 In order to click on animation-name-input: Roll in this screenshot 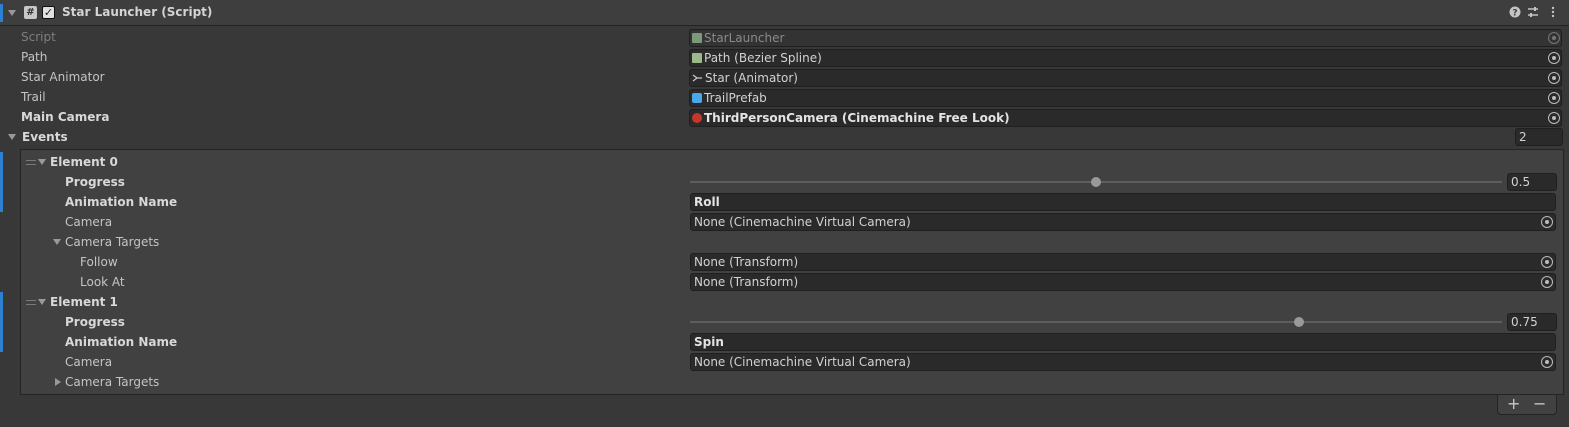, I will do `click(1123, 202)`.